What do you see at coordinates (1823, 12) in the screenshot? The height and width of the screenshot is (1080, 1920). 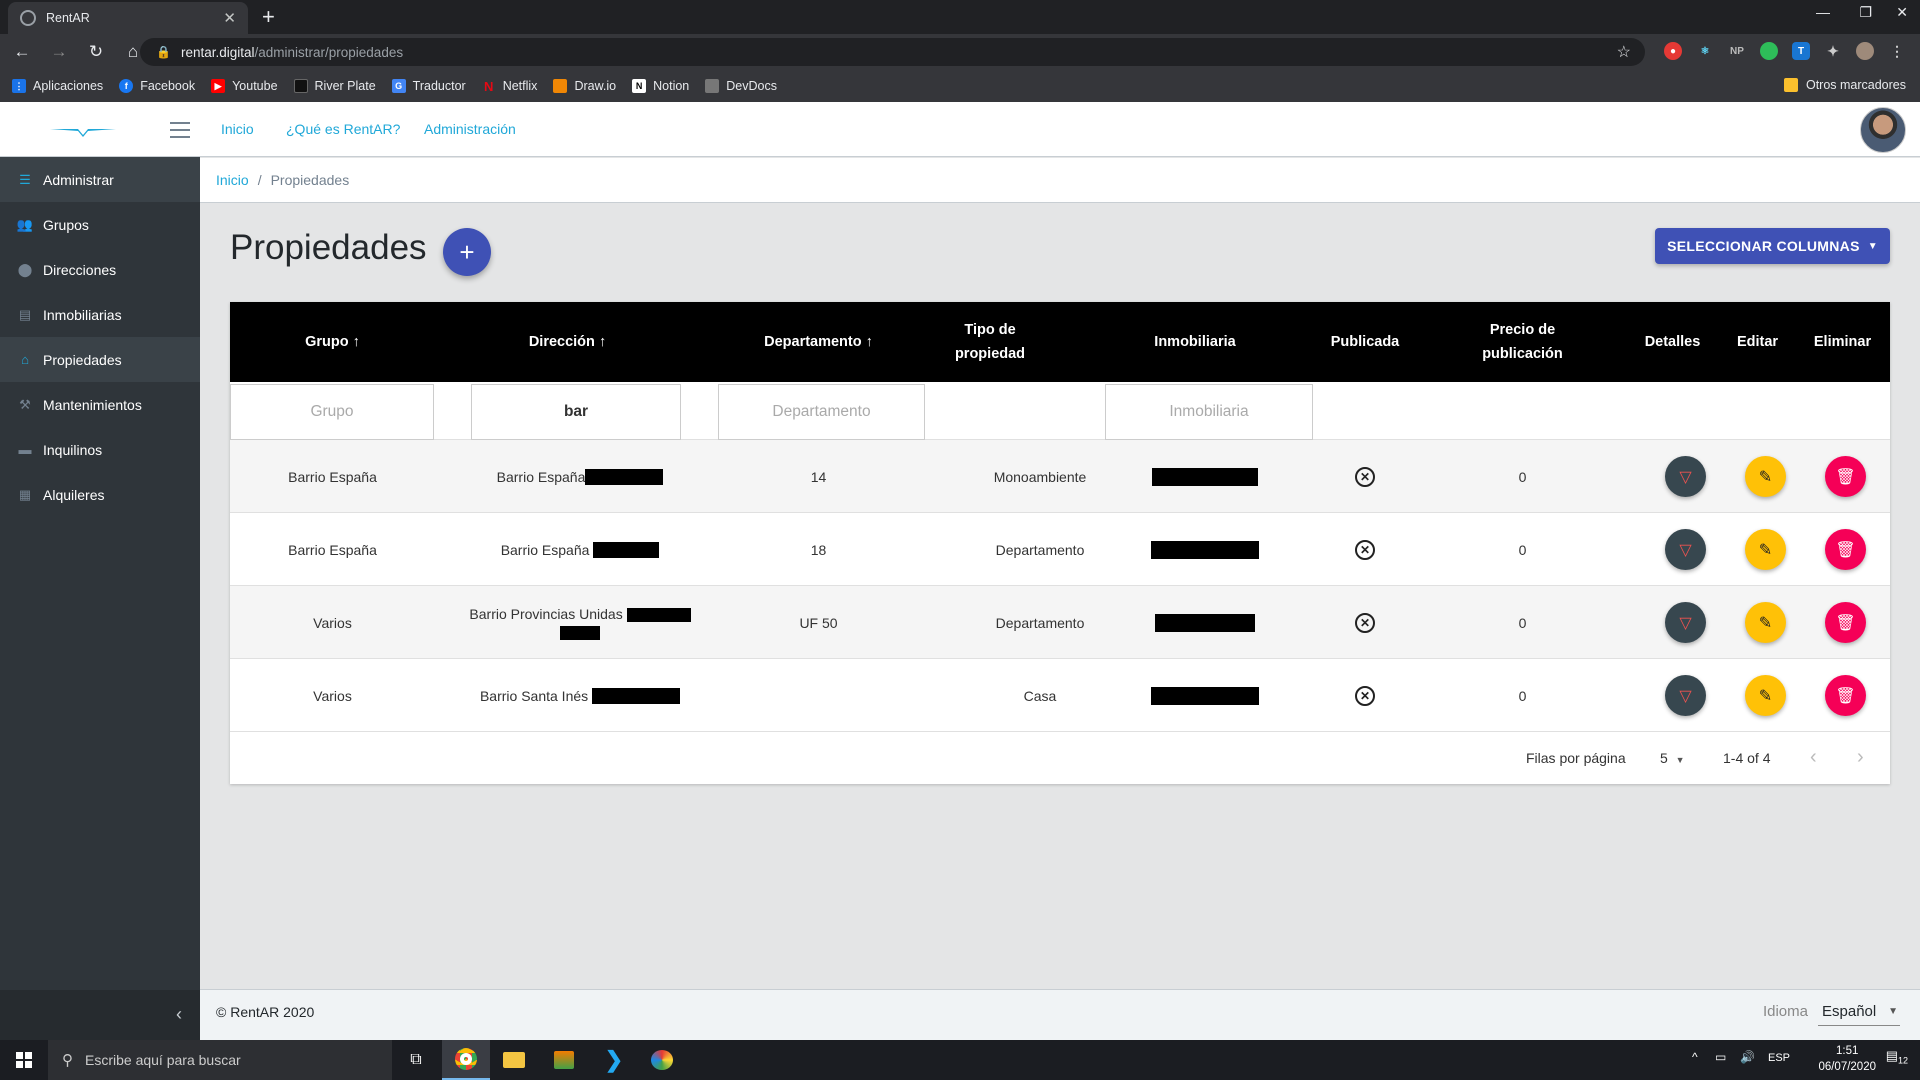 I see `minimize-icon: —` at bounding box center [1823, 12].